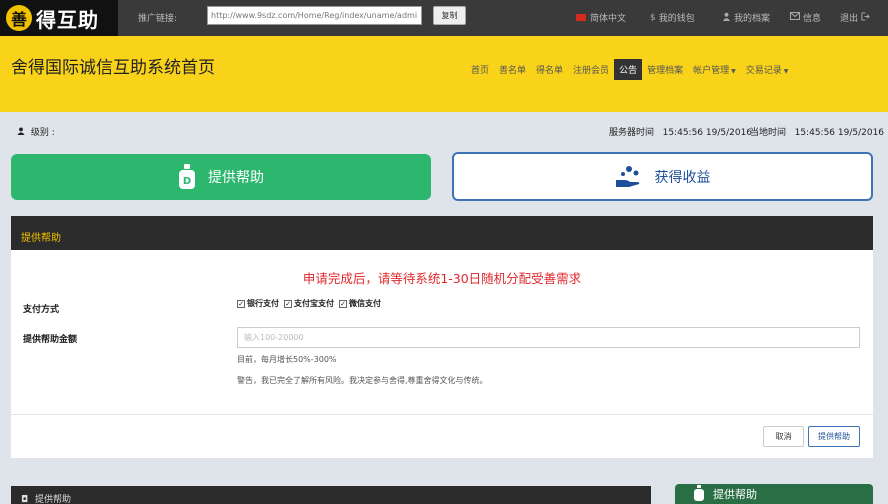 Image resolution: width=888 pixels, height=504 pixels. What do you see at coordinates (549, 69) in the screenshot?
I see `nav-receiver-list: 得名单` at bounding box center [549, 69].